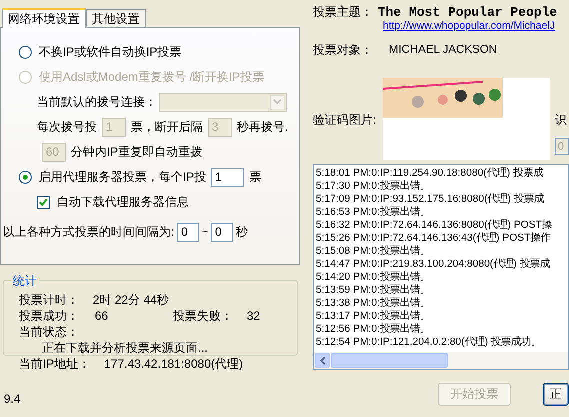  Describe the element at coordinates (374, 186) in the screenshot. I see `log-line: 5:17:30 PM:0:投票出错。` at that location.